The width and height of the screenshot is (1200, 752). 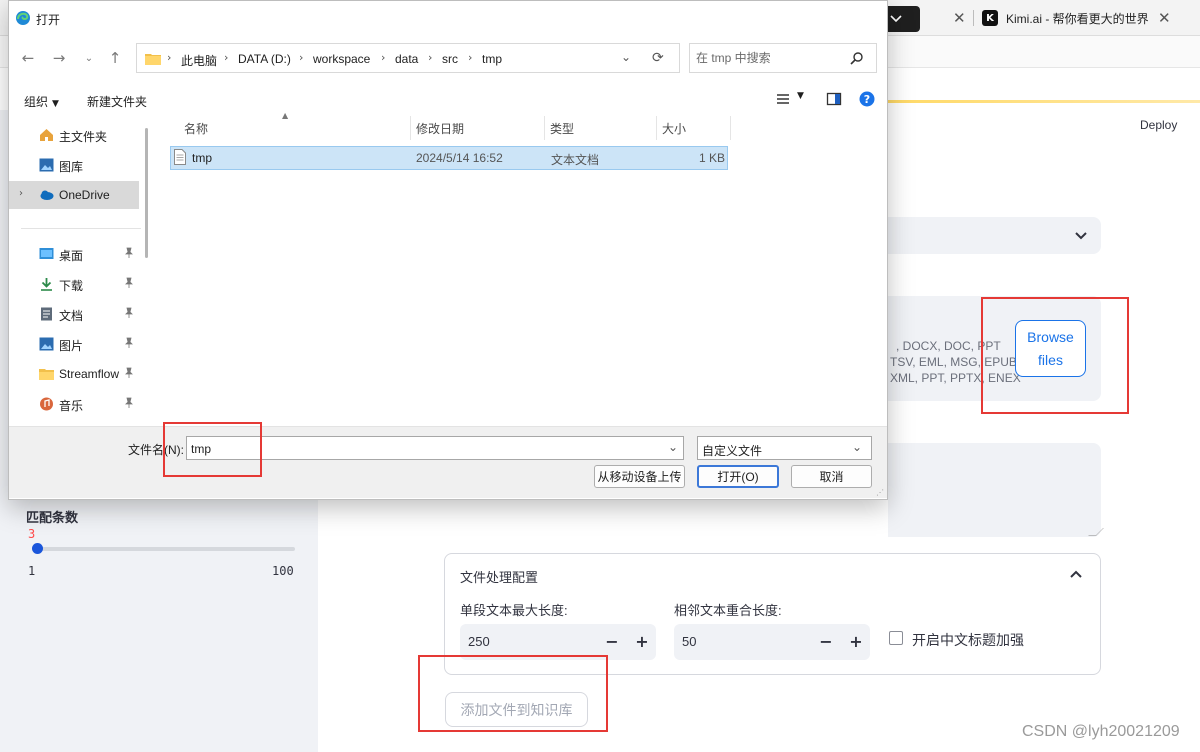 What do you see at coordinates (881, 493) in the screenshot?
I see `resize-grip-icon: ⋰` at bounding box center [881, 493].